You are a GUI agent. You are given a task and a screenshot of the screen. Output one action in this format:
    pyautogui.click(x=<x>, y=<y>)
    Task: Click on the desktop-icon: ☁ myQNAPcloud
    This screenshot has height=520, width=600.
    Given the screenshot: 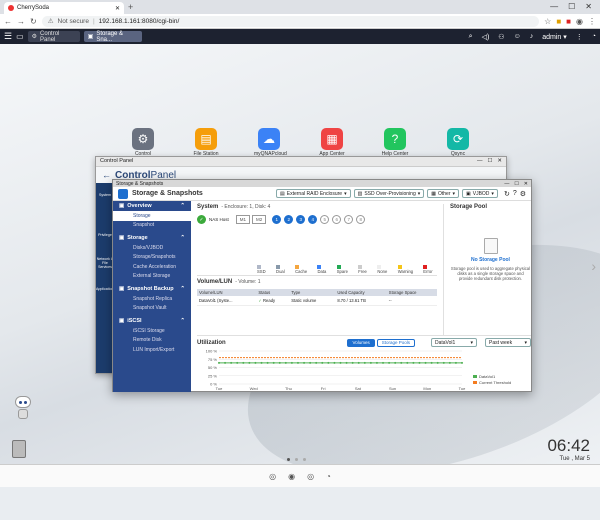 What is the action you would take?
    pyautogui.click(x=270, y=142)
    